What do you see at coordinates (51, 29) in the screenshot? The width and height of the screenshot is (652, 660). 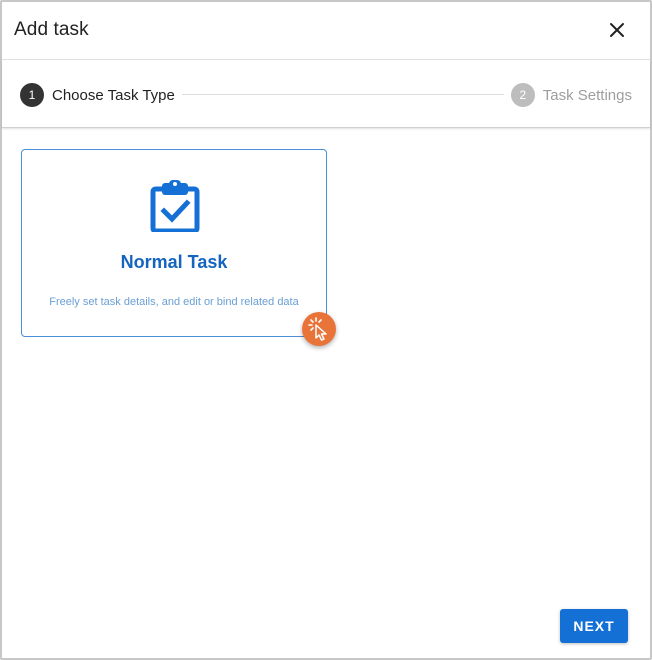 I see `dialog-title: Add task` at bounding box center [51, 29].